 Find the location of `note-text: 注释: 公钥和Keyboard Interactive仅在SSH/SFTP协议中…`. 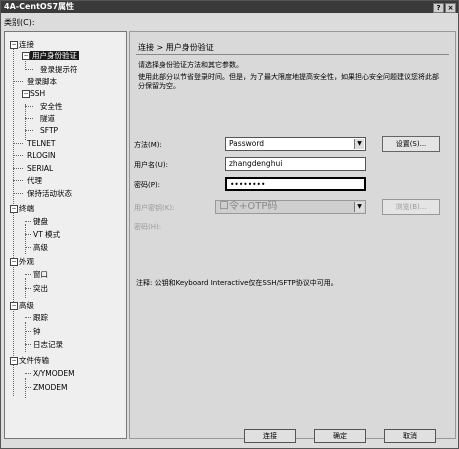

note-text: 注释: 公钥和Keyboard Interactive仅在SSH/SFTP协议中… is located at coordinates (237, 283).